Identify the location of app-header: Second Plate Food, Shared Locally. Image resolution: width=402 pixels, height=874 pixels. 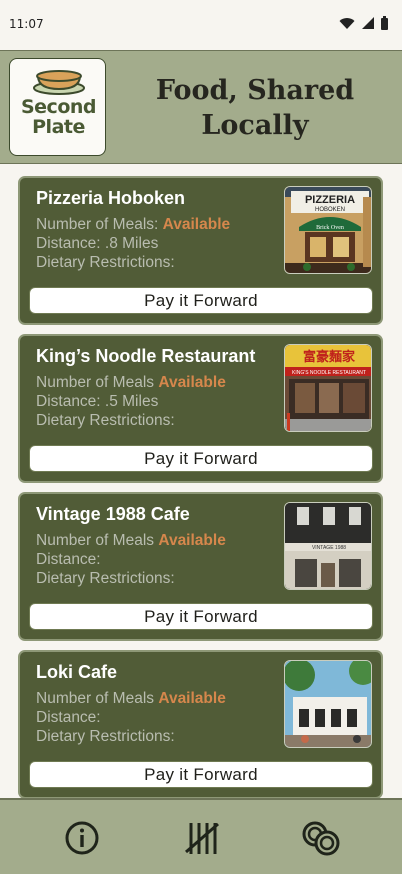
(201, 107).